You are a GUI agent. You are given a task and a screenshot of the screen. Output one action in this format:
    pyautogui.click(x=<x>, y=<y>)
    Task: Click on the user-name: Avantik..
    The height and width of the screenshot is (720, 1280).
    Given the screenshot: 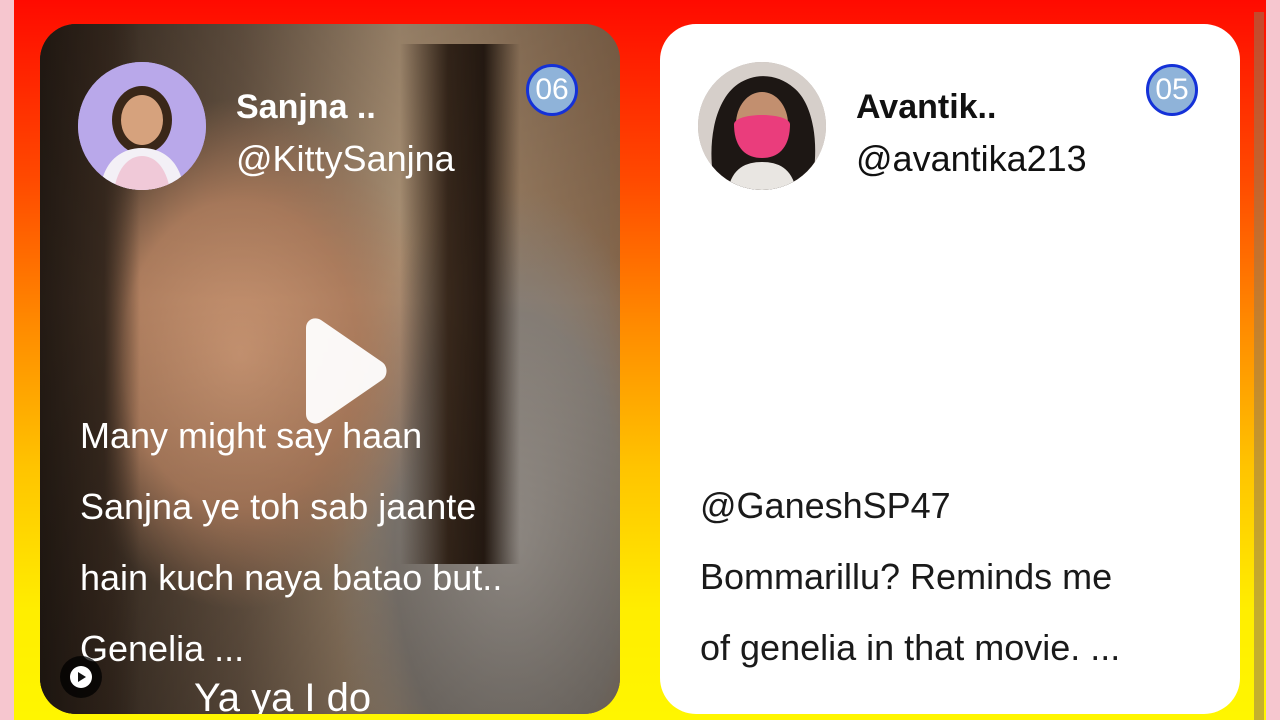 What is the action you would take?
    pyautogui.click(x=926, y=107)
    